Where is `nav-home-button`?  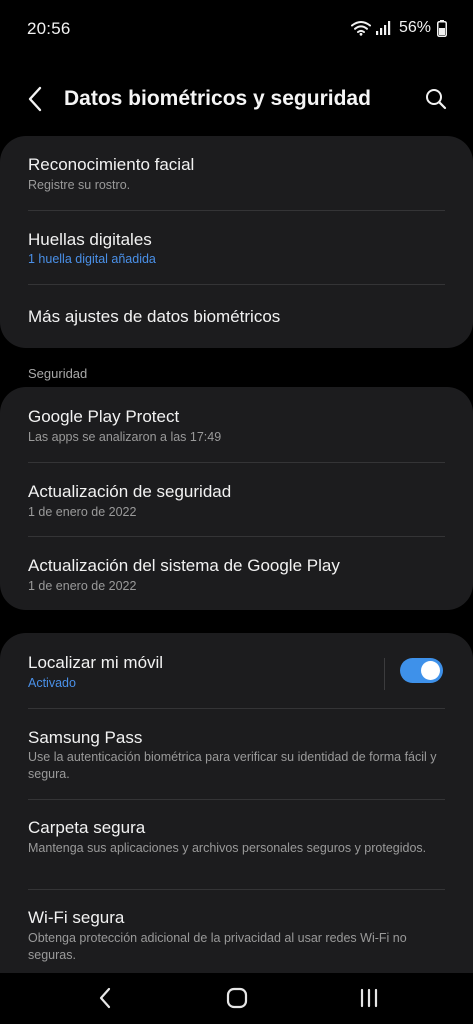
nav-home-button is located at coordinates (237, 998).